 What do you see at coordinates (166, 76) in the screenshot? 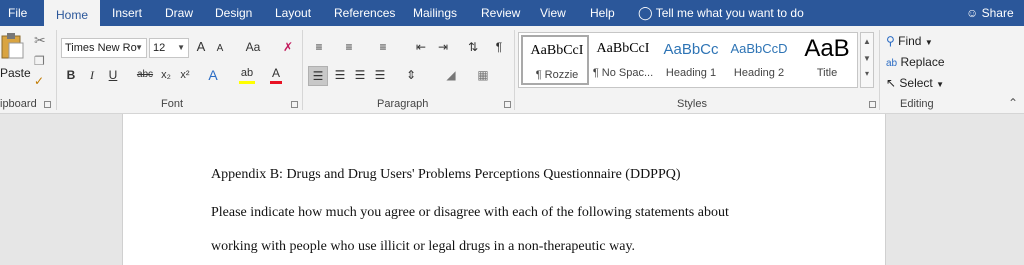
I see `subscript-button: x₂` at bounding box center [166, 76].